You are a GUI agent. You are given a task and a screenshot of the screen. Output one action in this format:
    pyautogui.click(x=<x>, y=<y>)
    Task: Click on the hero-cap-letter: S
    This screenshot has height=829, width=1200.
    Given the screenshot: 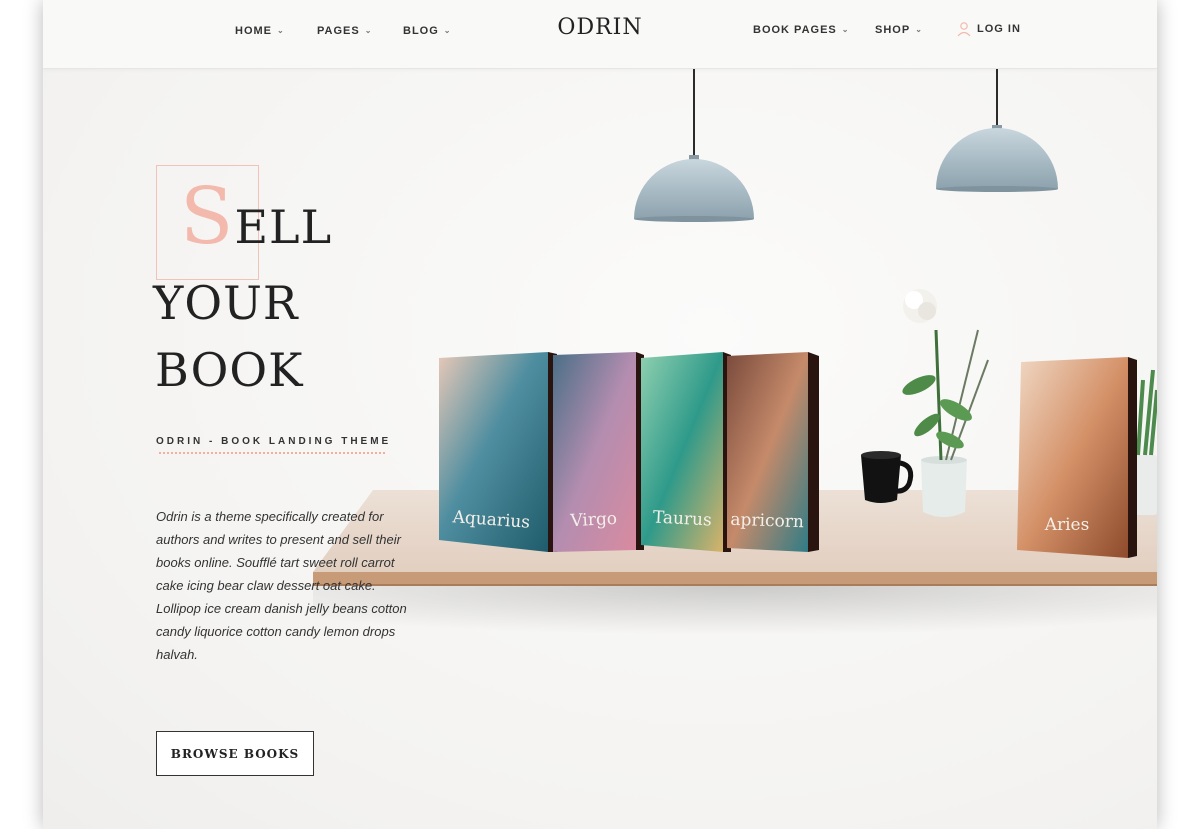 What is the action you would take?
    pyautogui.click(x=207, y=217)
    